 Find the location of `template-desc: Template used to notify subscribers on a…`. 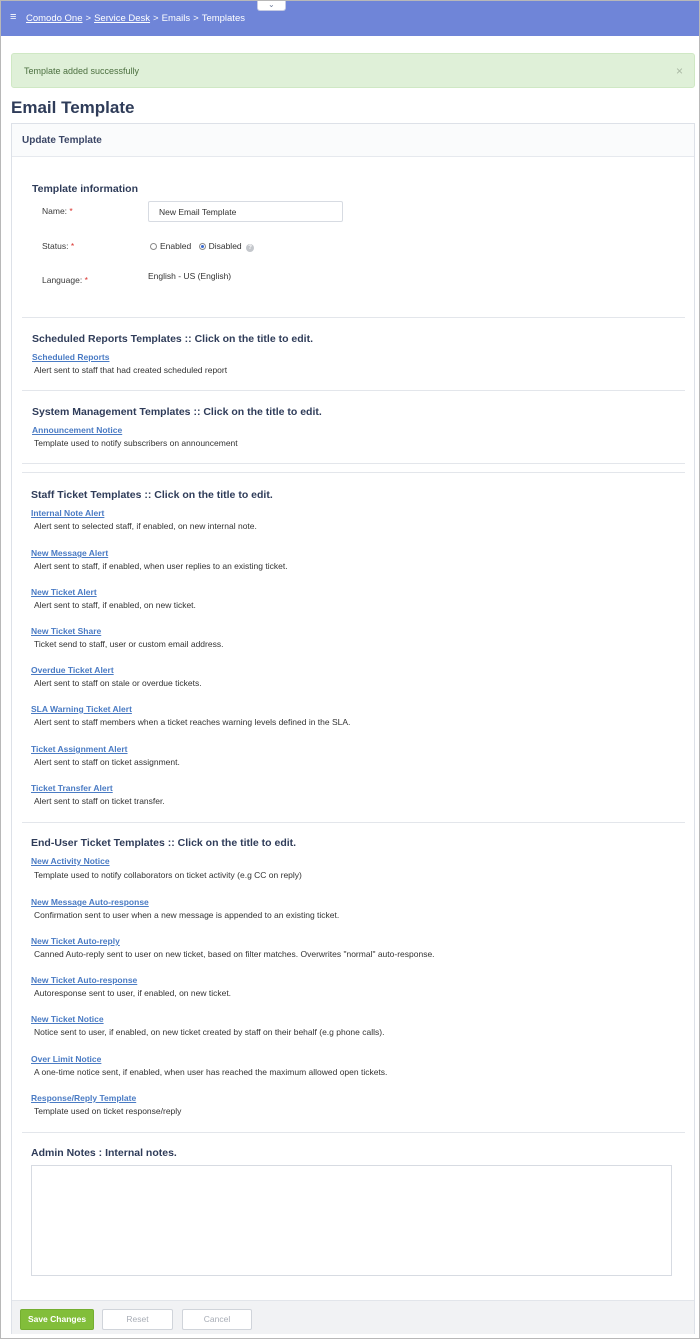

template-desc: Template used to notify subscribers on a… is located at coordinates (136, 443).